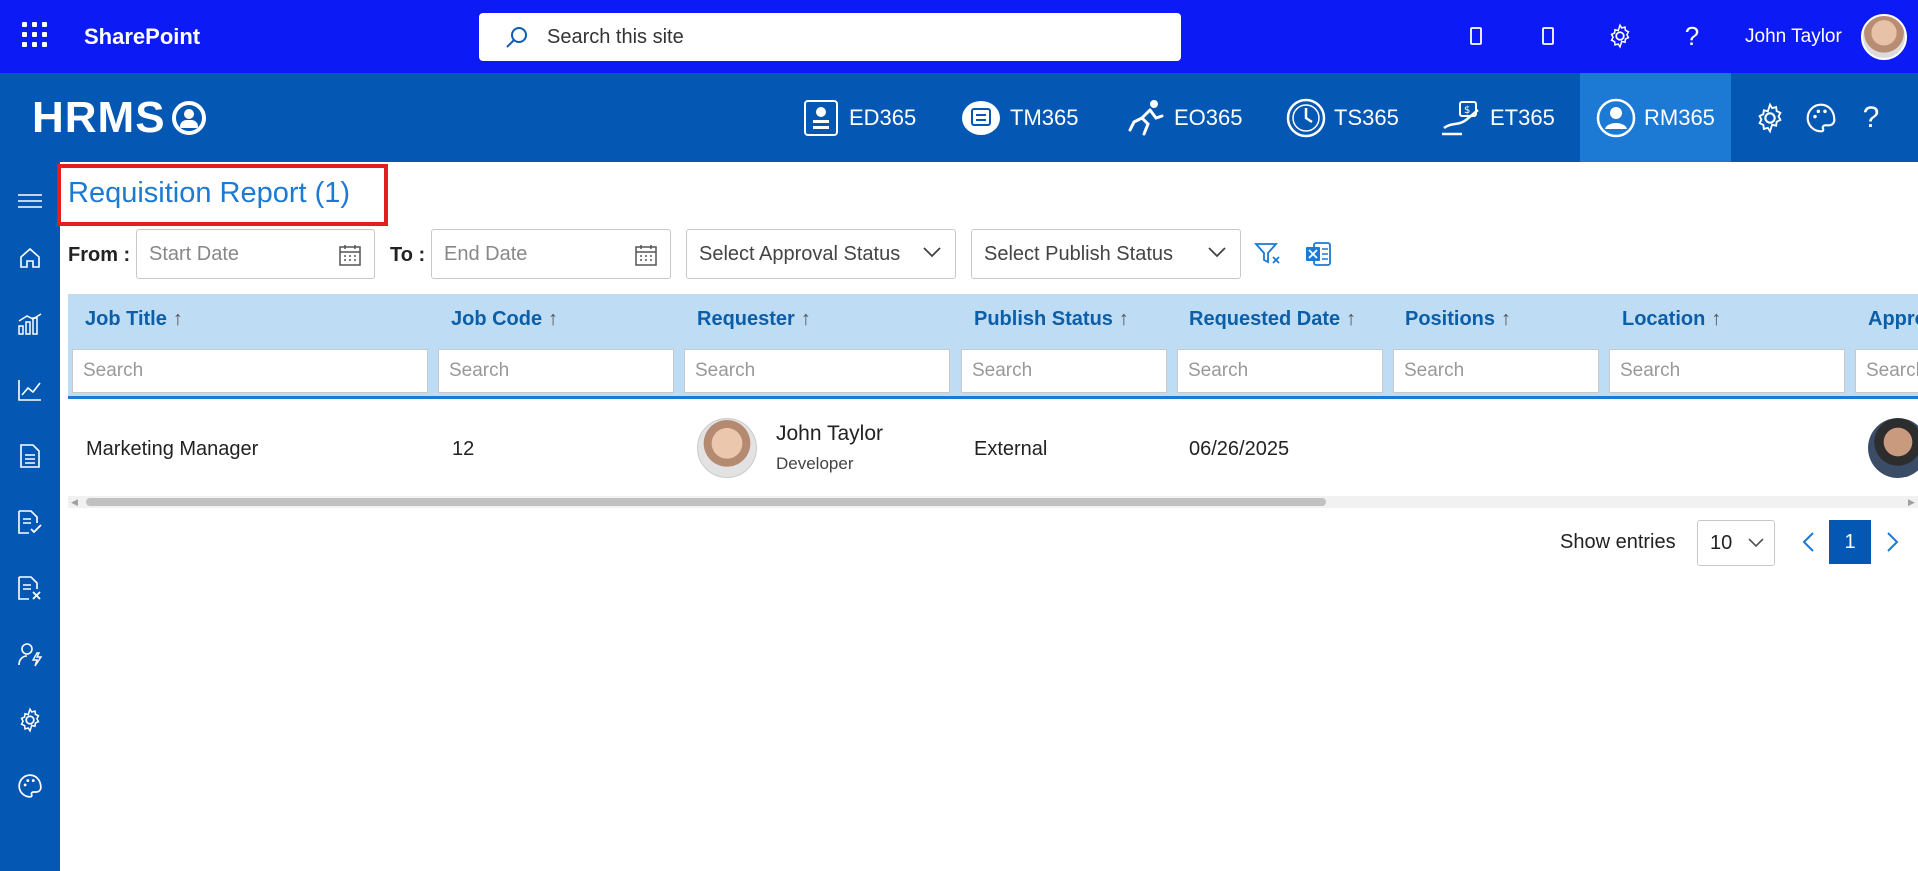 This screenshot has height=871, width=1918. I want to click on mobile-icon, so click(1548, 36).